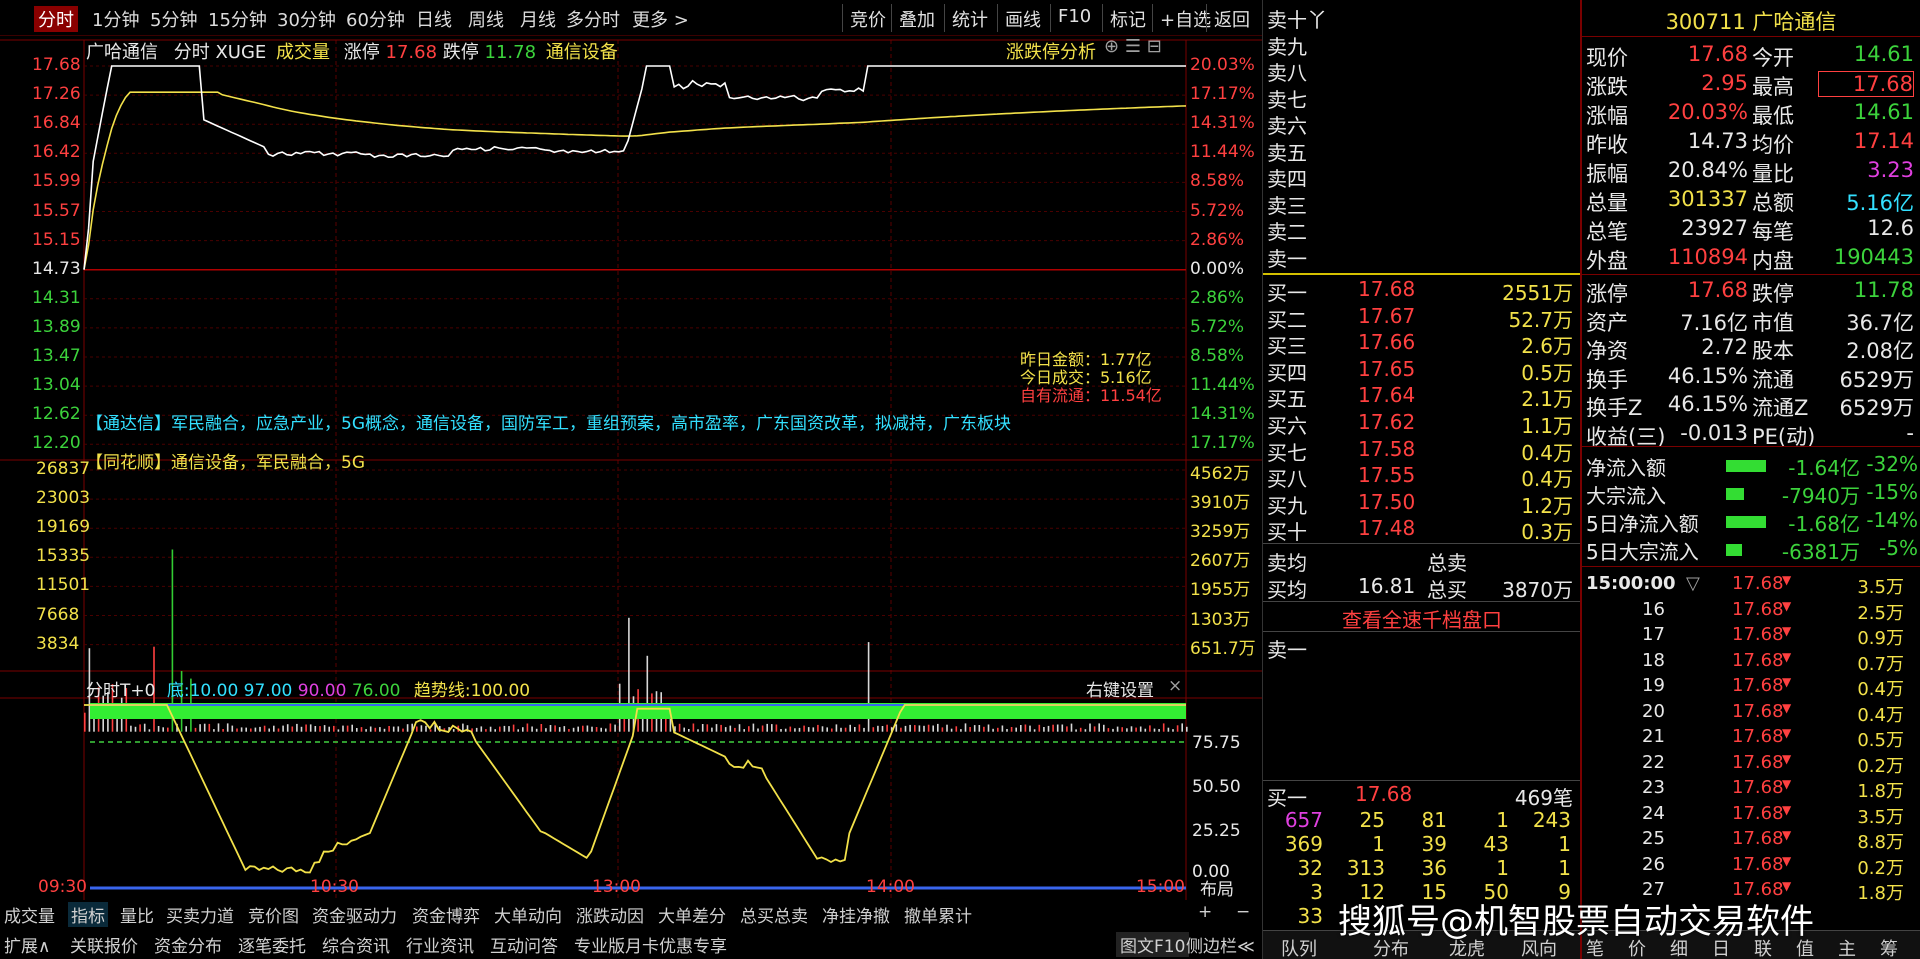 The height and width of the screenshot is (959, 1920). What do you see at coordinates (1892, 492) in the screenshot?
I see `flow-pct: -15%` at bounding box center [1892, 492].